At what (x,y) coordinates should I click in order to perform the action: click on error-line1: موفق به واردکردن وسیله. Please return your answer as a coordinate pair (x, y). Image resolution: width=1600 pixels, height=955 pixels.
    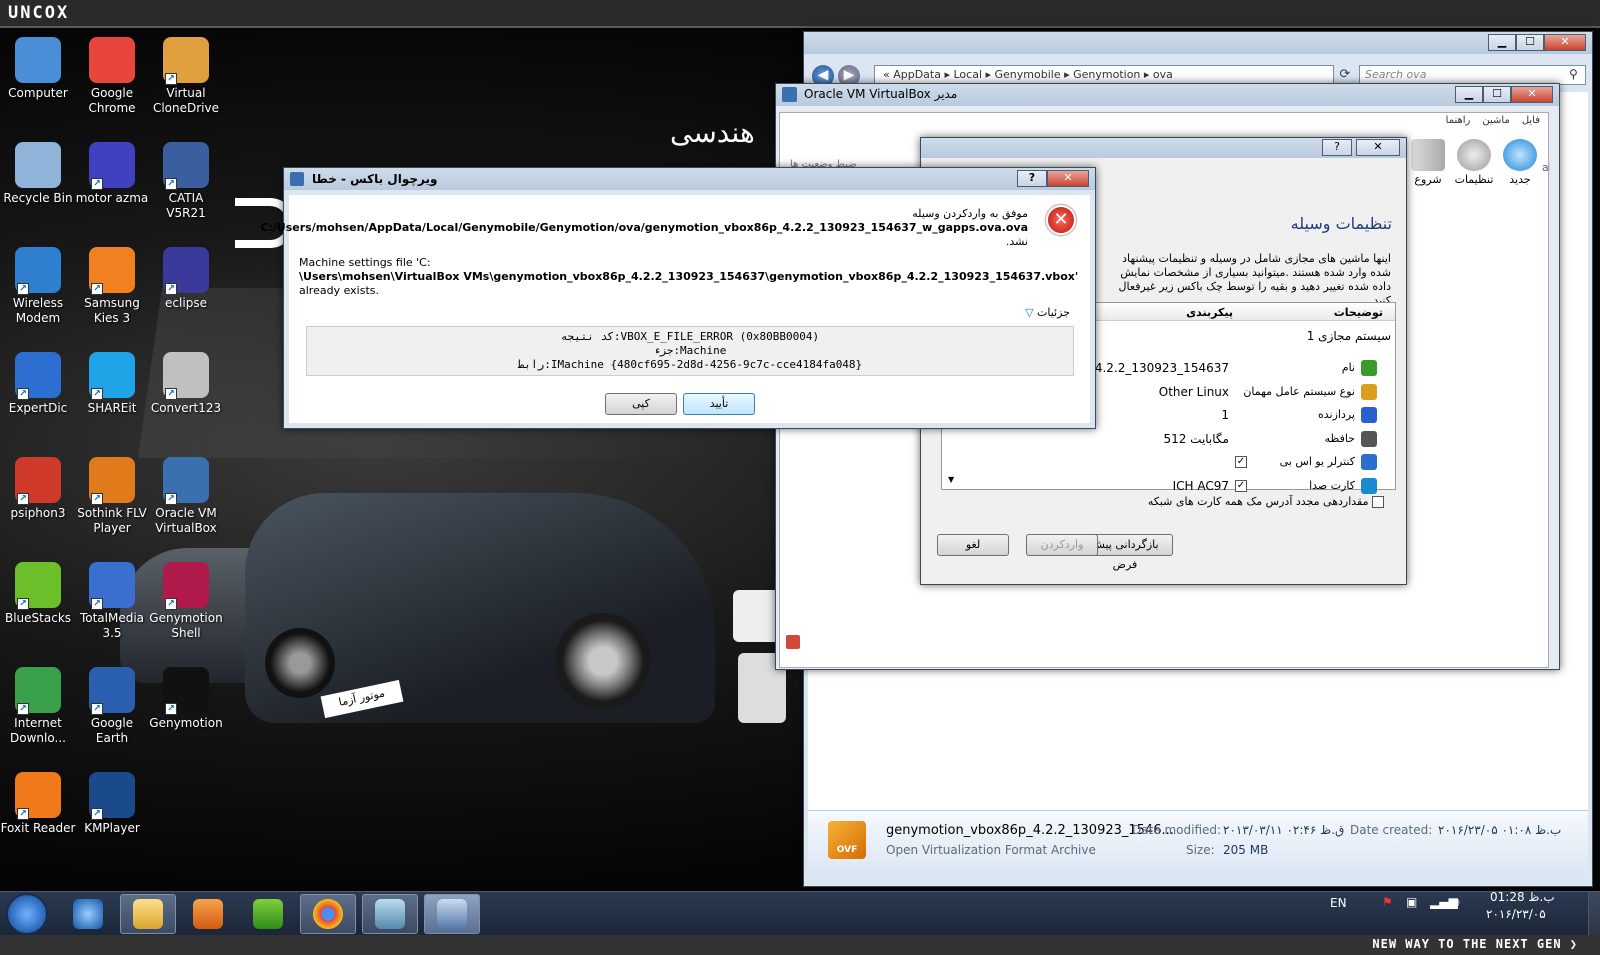
    Looking at the image, I should click on (970, 213).